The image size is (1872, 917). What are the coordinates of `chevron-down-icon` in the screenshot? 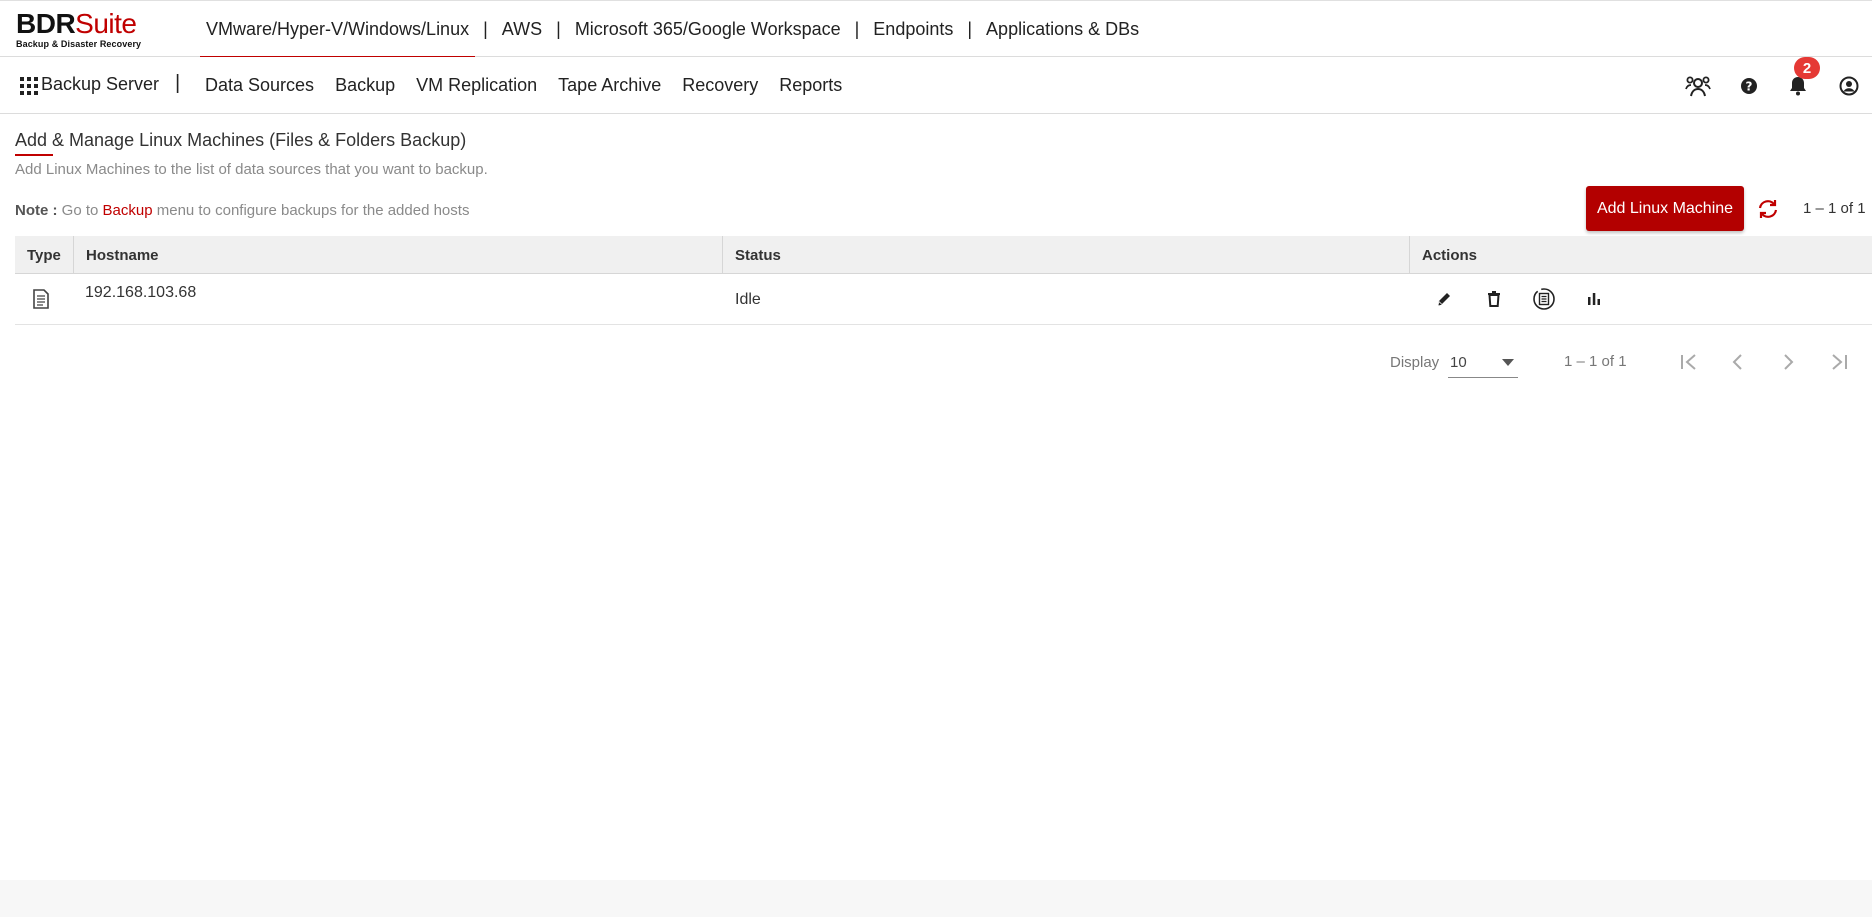 It's located at (1508, 362).